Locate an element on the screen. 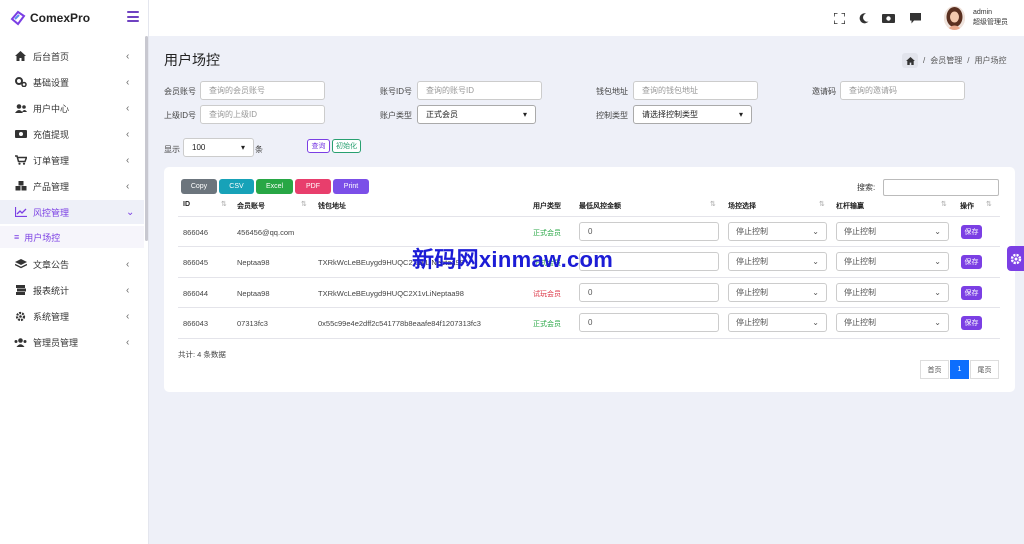 The width and height of the screenshot is (1024, 544). reset-button: 初始化 is located at coordinates (346, 146).